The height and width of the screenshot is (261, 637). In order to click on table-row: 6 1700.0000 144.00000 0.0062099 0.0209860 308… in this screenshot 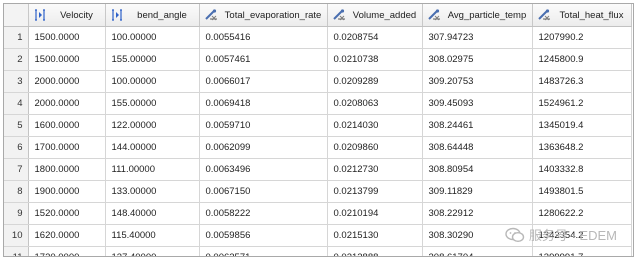, I will do `click(318, 147)`.